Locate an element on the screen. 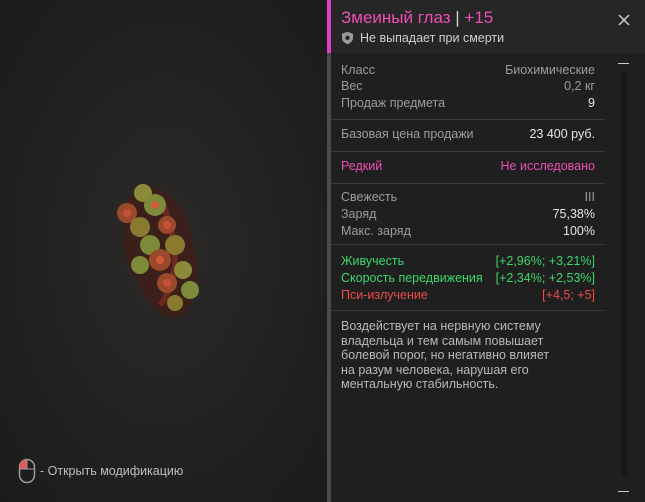 The height and width of the screenshot is (502, 645). rarity-row: Редкий Не исследовано is located at coordinates (468, 166).